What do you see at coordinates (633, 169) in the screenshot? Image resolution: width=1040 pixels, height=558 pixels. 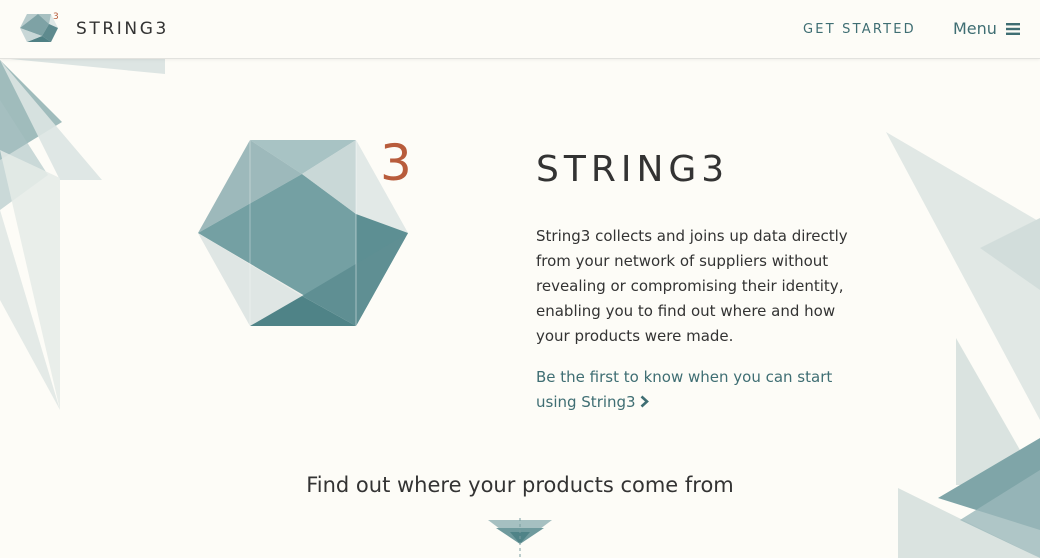 I see `hero-title: STRING3` at bounding box center [633, 169].